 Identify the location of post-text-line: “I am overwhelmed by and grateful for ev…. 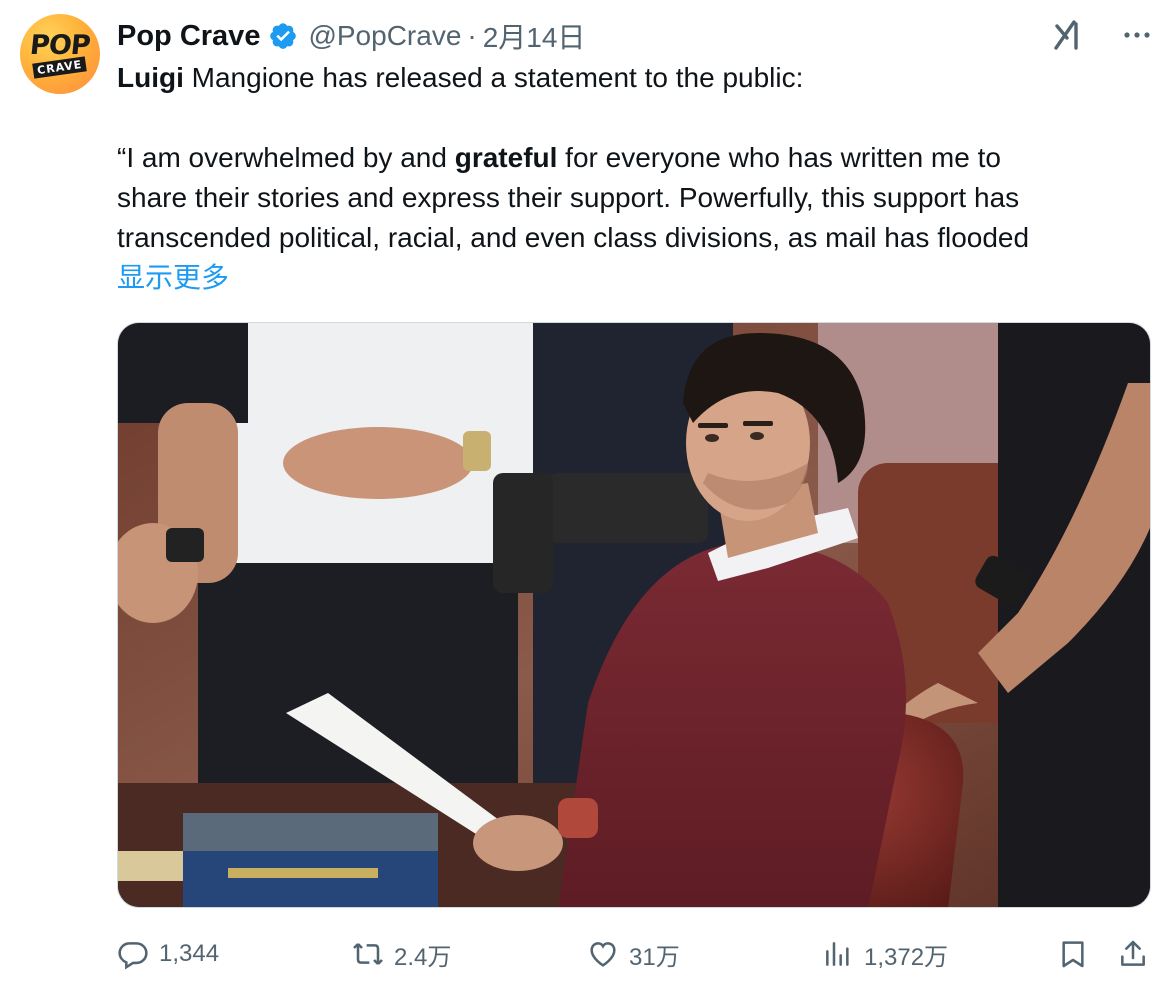
(559, 157).